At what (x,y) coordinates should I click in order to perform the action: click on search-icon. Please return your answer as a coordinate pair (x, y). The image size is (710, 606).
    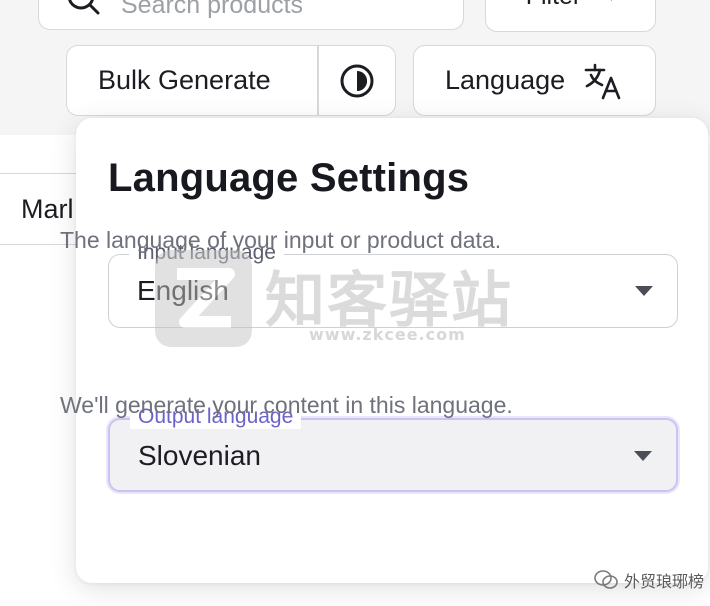
    Looking at the image, I should click on (84, 7).